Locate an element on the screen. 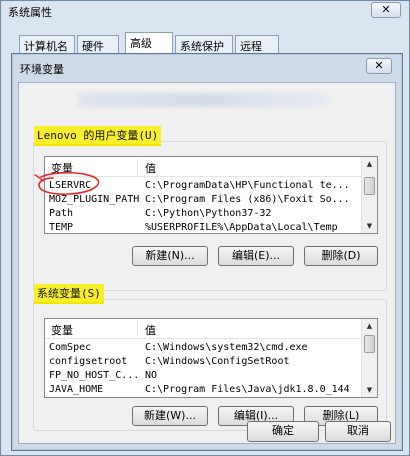 The width and height of the screenshot is (410, 456). system-properties-close-icon: ✕ is located at coordinates (386, 10).